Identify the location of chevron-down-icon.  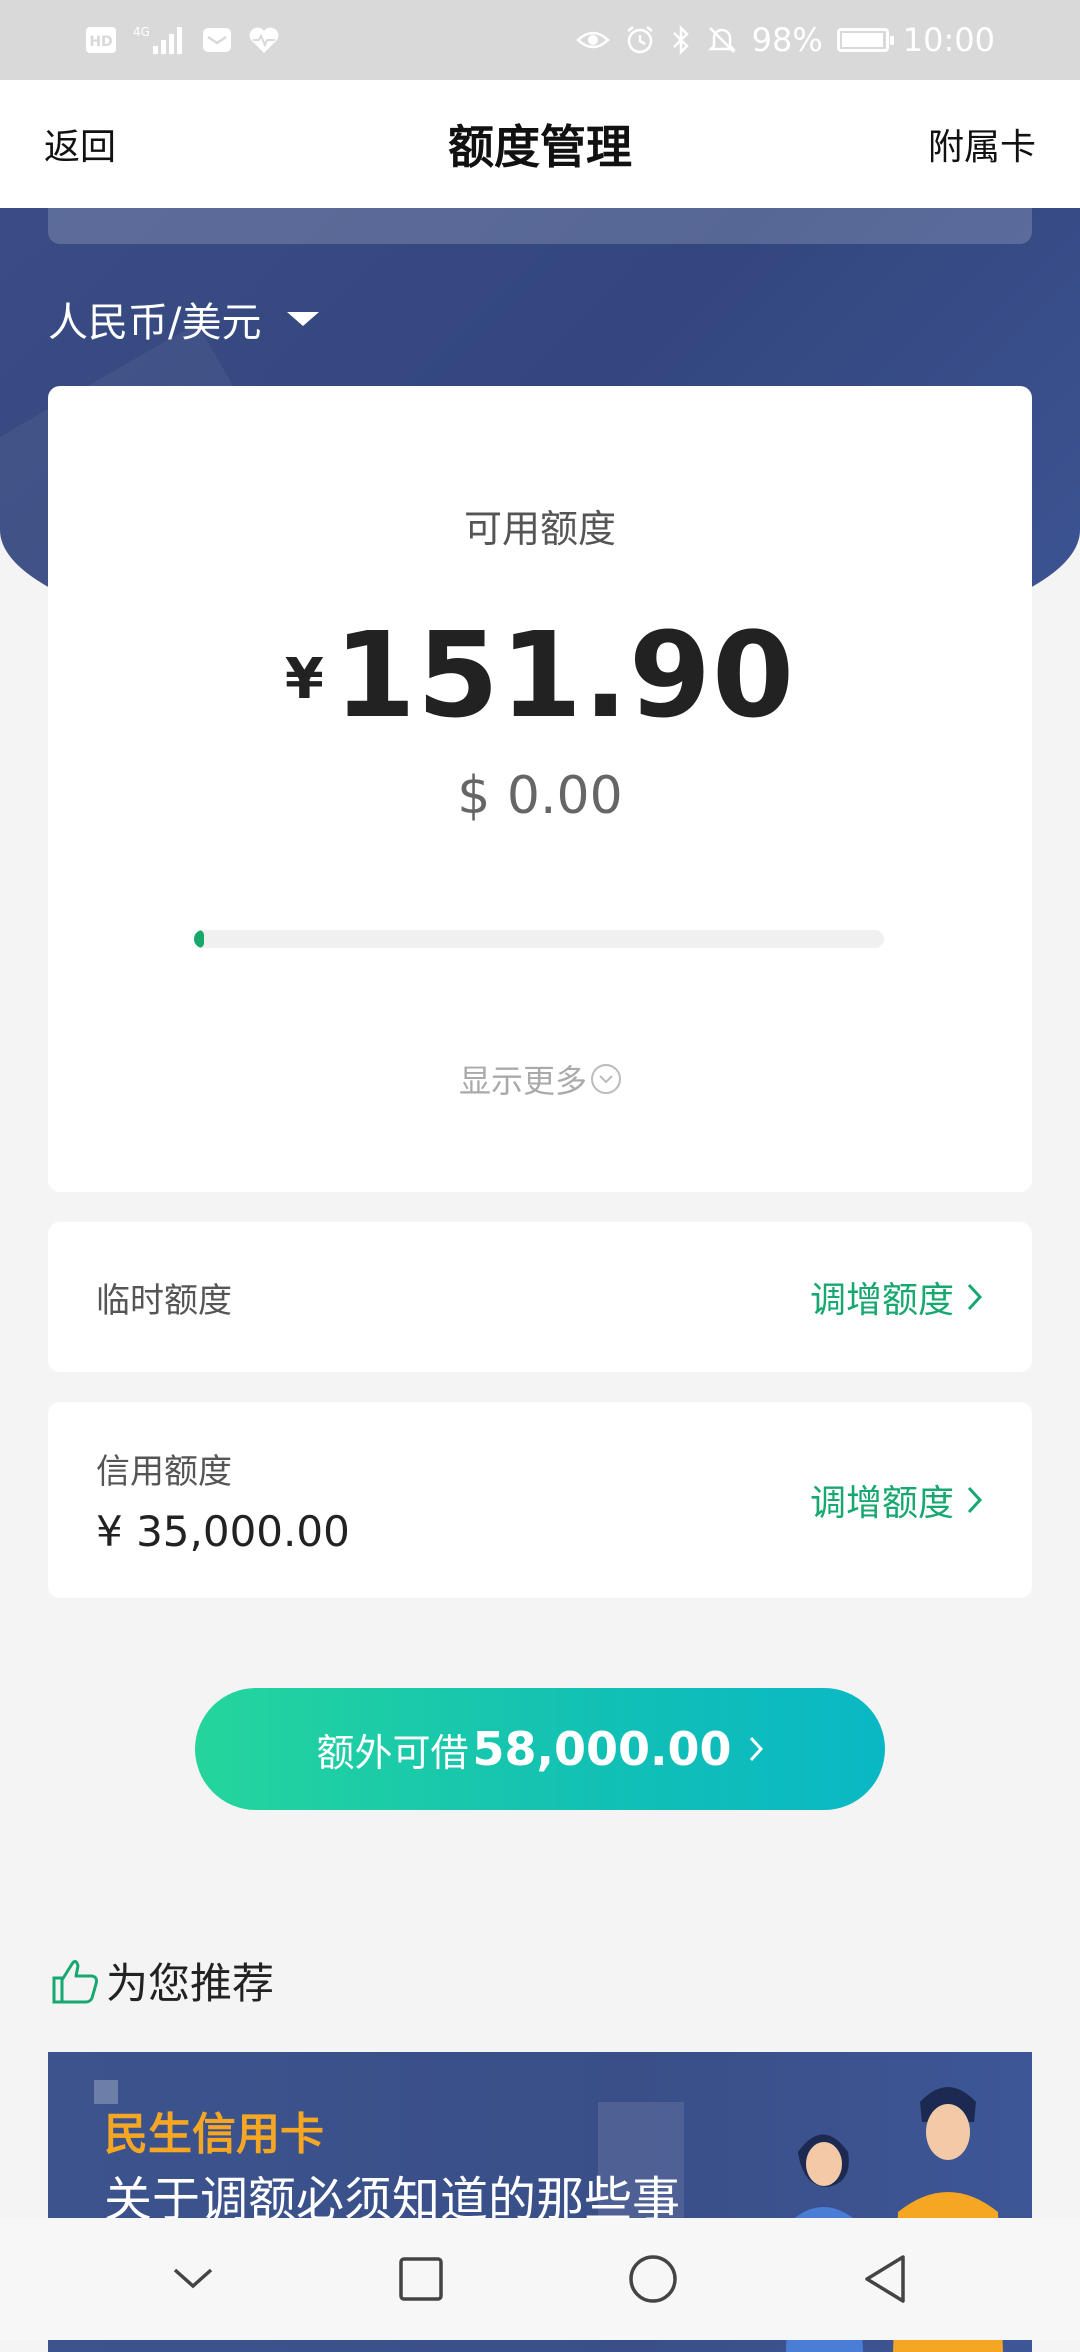
(193, 2279).